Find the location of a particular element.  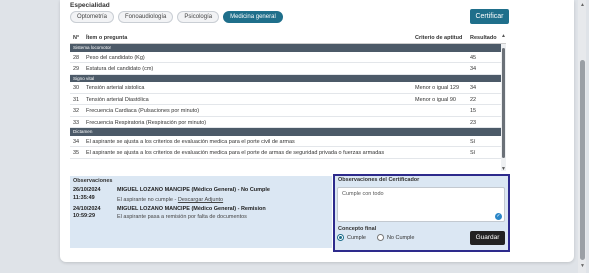

table-scroll-thumb is located at coordinates (503, 103).